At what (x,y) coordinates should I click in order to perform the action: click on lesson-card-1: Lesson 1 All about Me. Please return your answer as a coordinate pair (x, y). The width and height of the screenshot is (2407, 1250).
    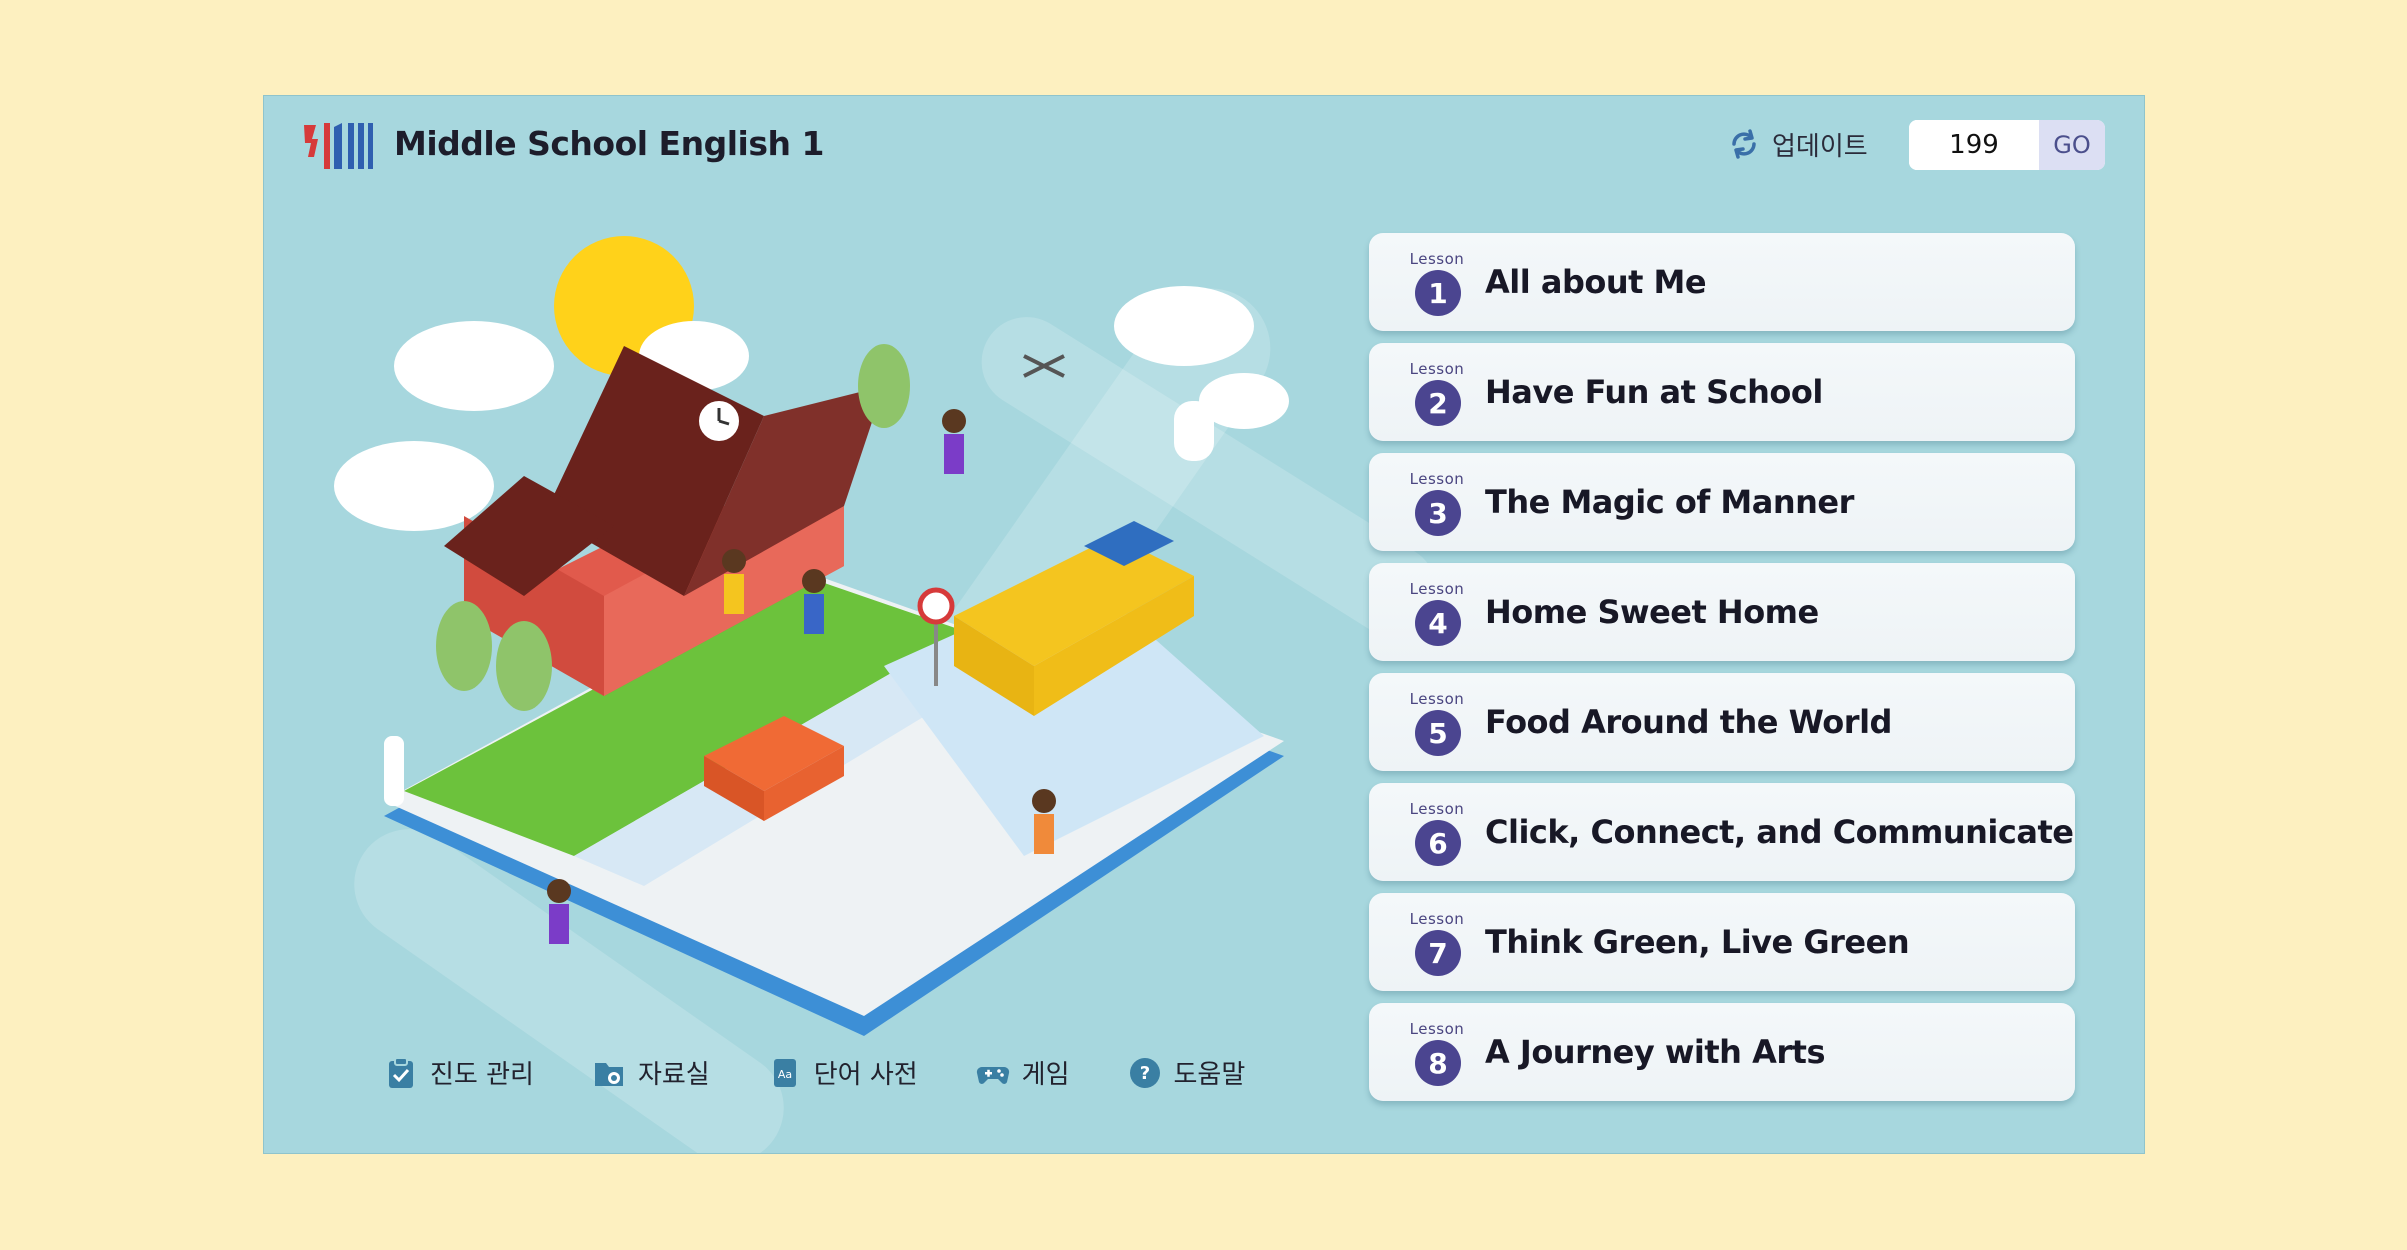
    Looking at the image, I should click on (1722, 282).